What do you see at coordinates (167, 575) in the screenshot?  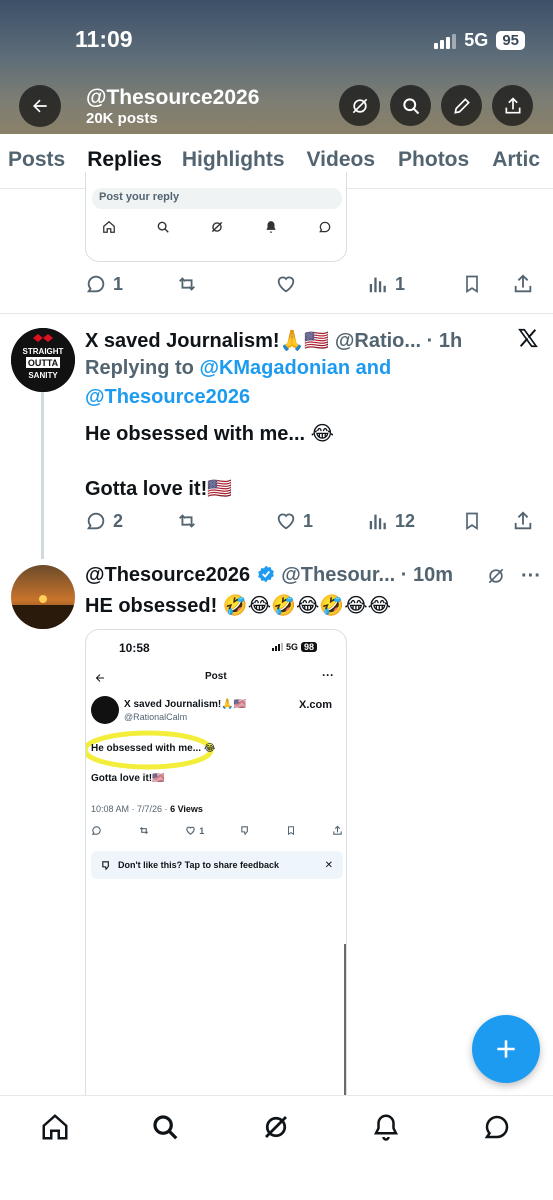 I see `display-name: @Thesource2026` at bounding box center [167, 575].